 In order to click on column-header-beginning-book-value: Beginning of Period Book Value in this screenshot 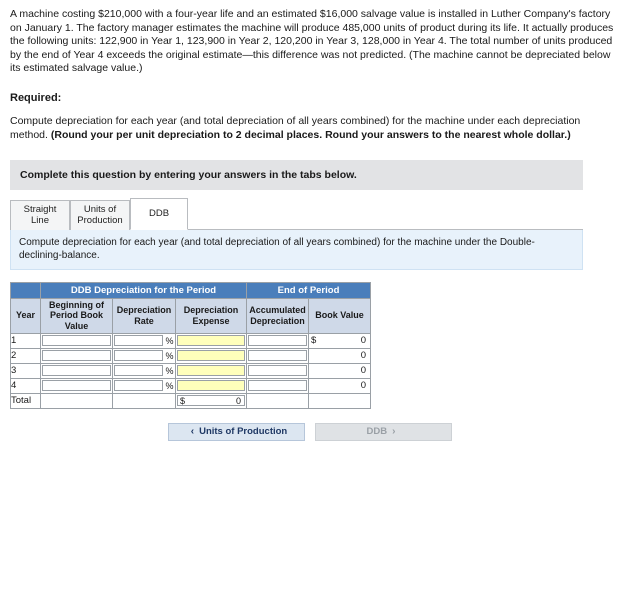, I will do `click(76, 315)`.